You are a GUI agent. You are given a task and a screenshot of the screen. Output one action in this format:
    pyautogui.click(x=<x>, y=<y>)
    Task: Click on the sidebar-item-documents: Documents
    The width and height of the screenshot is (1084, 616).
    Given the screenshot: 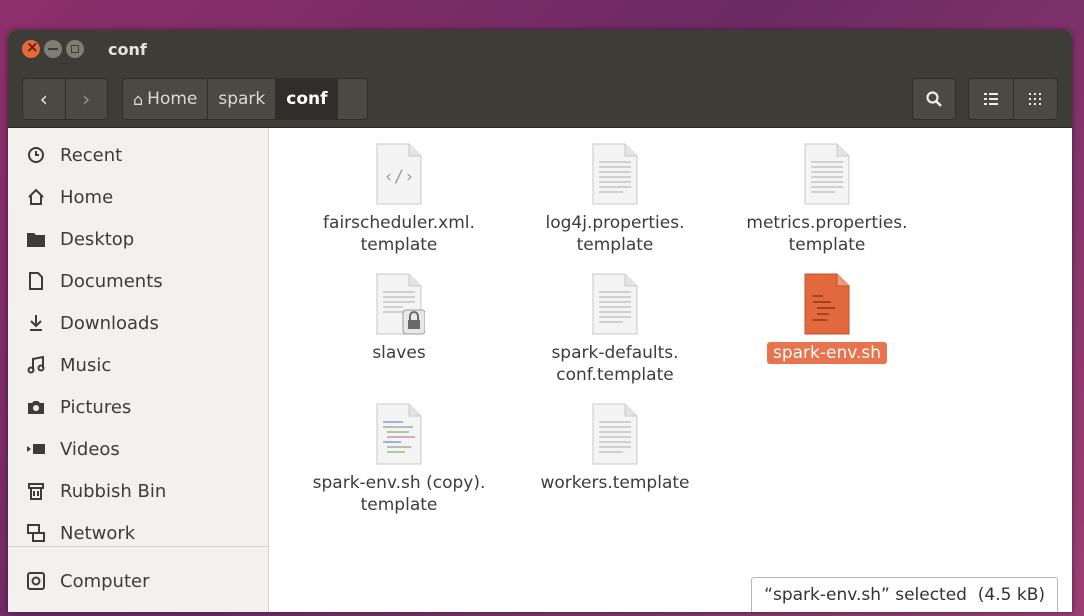 What is the action you would take?
    pyautogui.click(x=138, y=281)
    